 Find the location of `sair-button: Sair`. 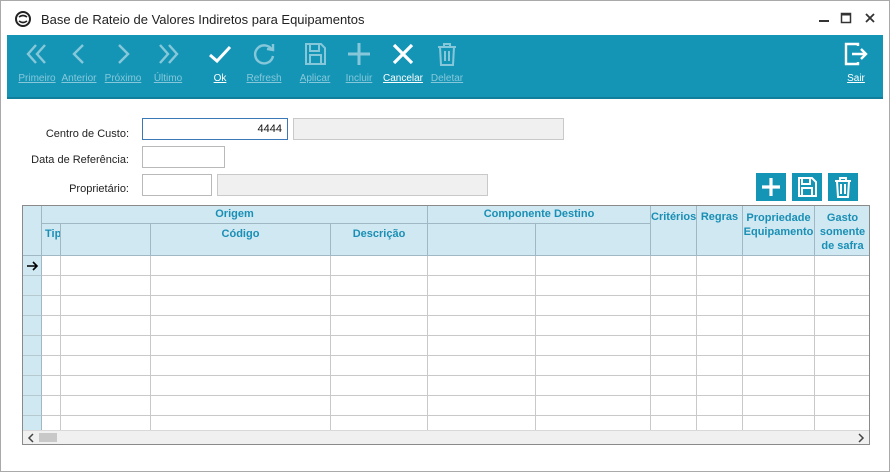

sair-button: Sair is located at coordinates (856, 67).